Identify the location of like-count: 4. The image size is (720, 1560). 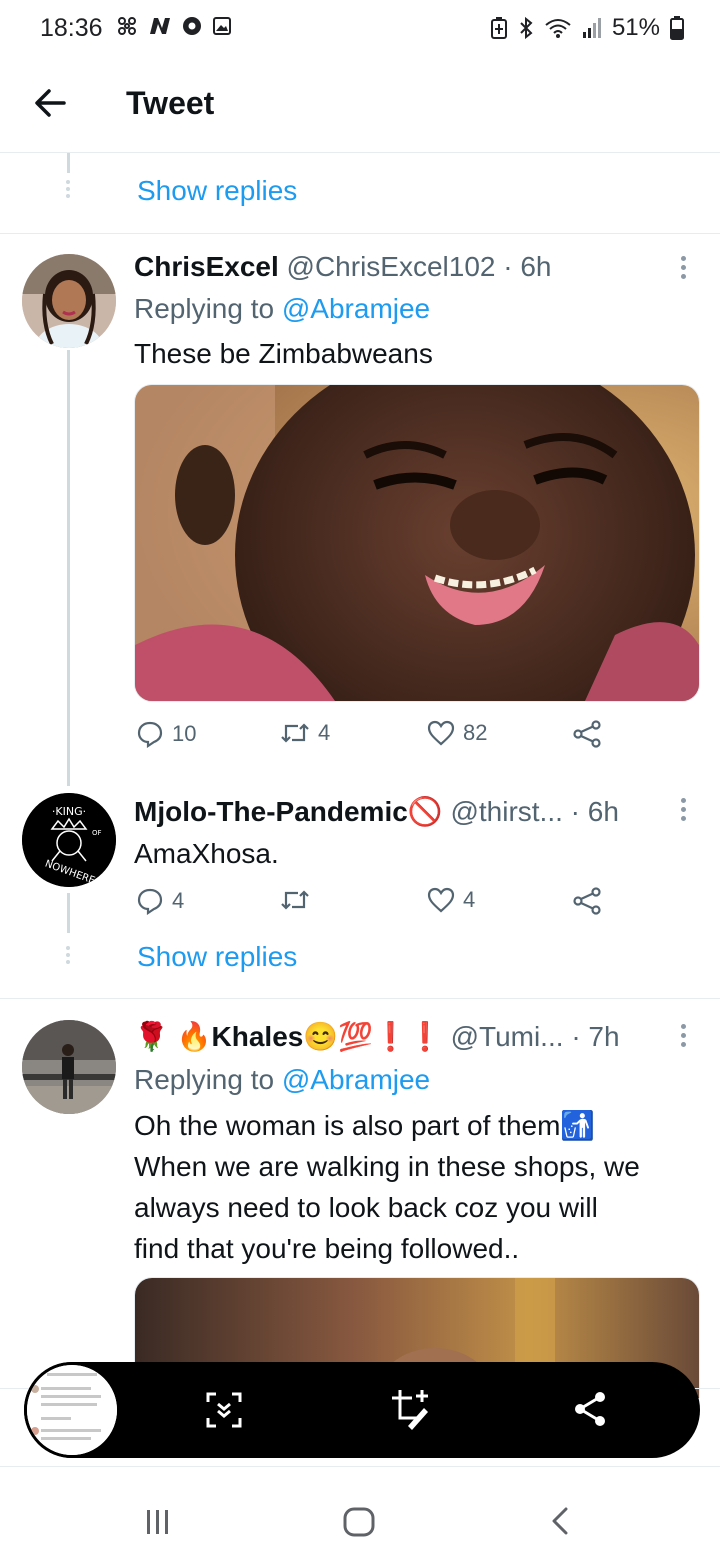
(469, 899).